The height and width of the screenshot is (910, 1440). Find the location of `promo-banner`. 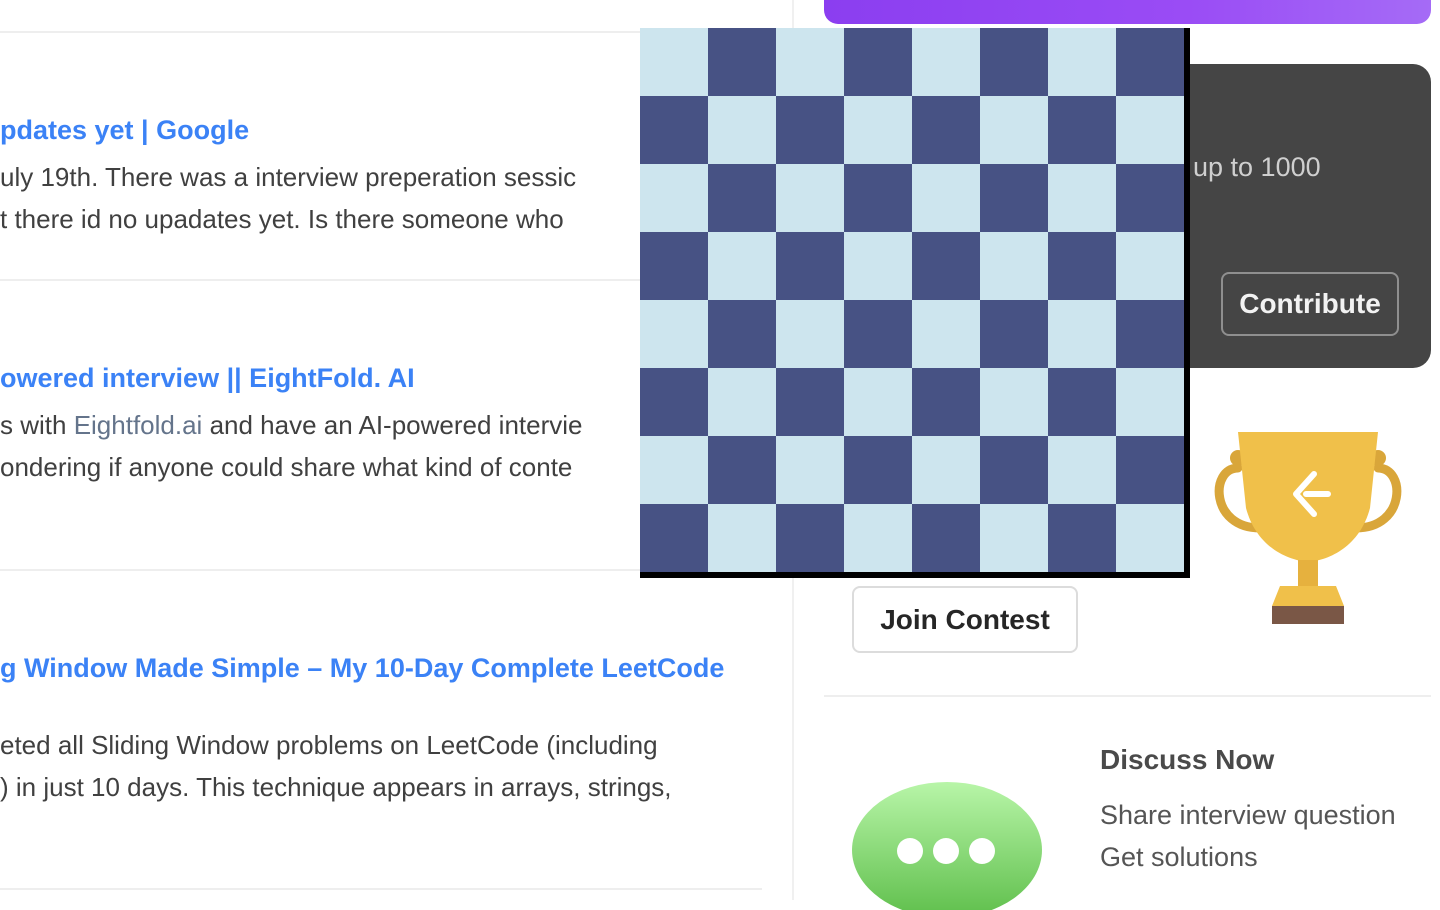

promo-banner is located at coordinates (1127, 12).